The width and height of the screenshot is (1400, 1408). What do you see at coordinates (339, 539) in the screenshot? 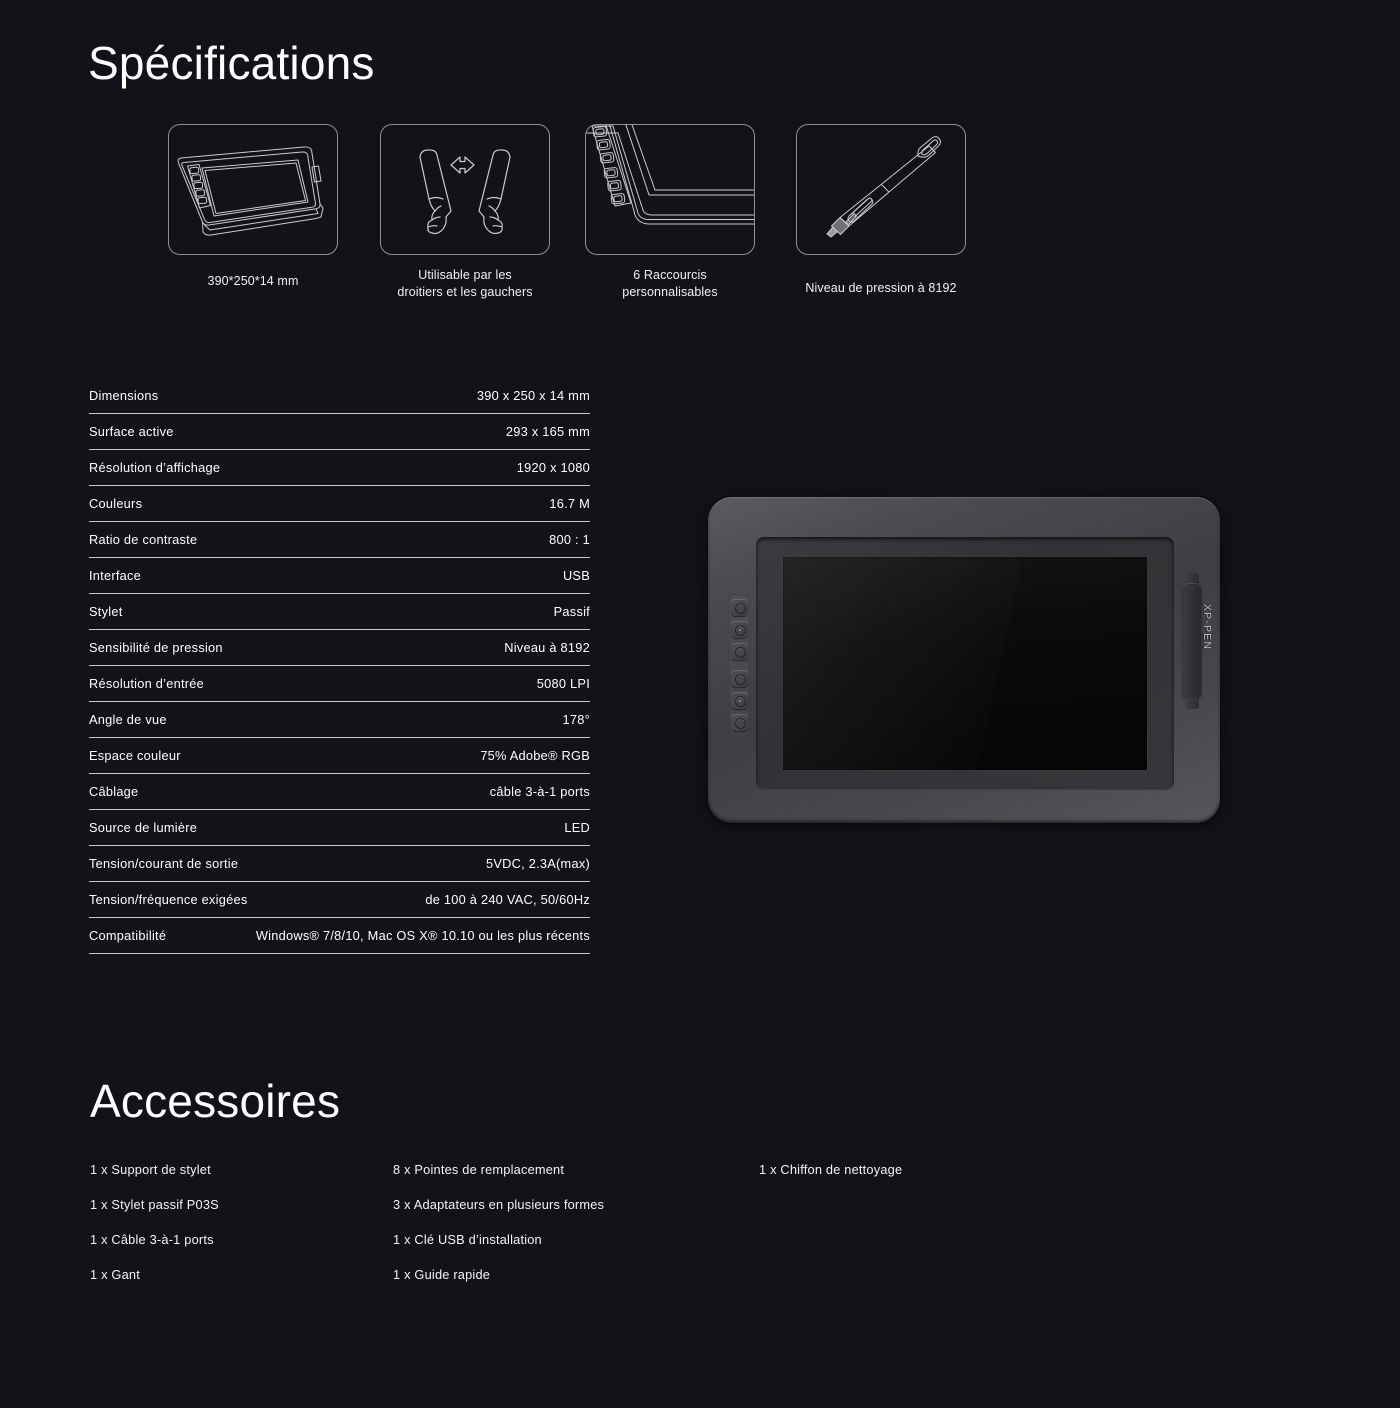
I see `table-row: Ratio de contraste 800 : 1` at bounding box center [339, 539].